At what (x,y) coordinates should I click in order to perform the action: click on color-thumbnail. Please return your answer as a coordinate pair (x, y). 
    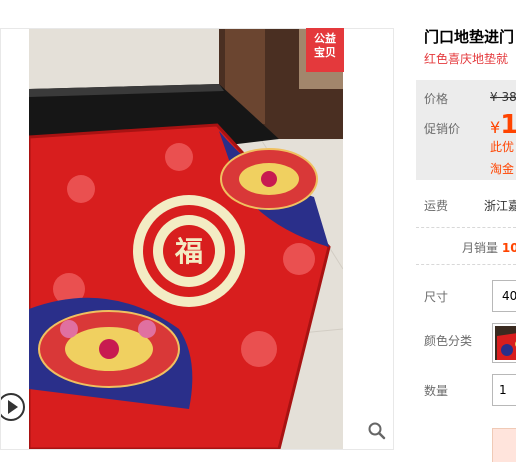
    Looking at the image, I should click on (505, 343).